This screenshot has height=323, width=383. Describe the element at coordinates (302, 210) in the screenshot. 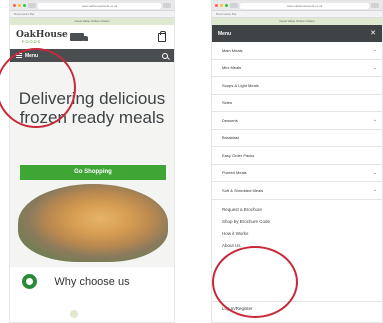

I see `secondary-link: Request a Brochure` at that location.